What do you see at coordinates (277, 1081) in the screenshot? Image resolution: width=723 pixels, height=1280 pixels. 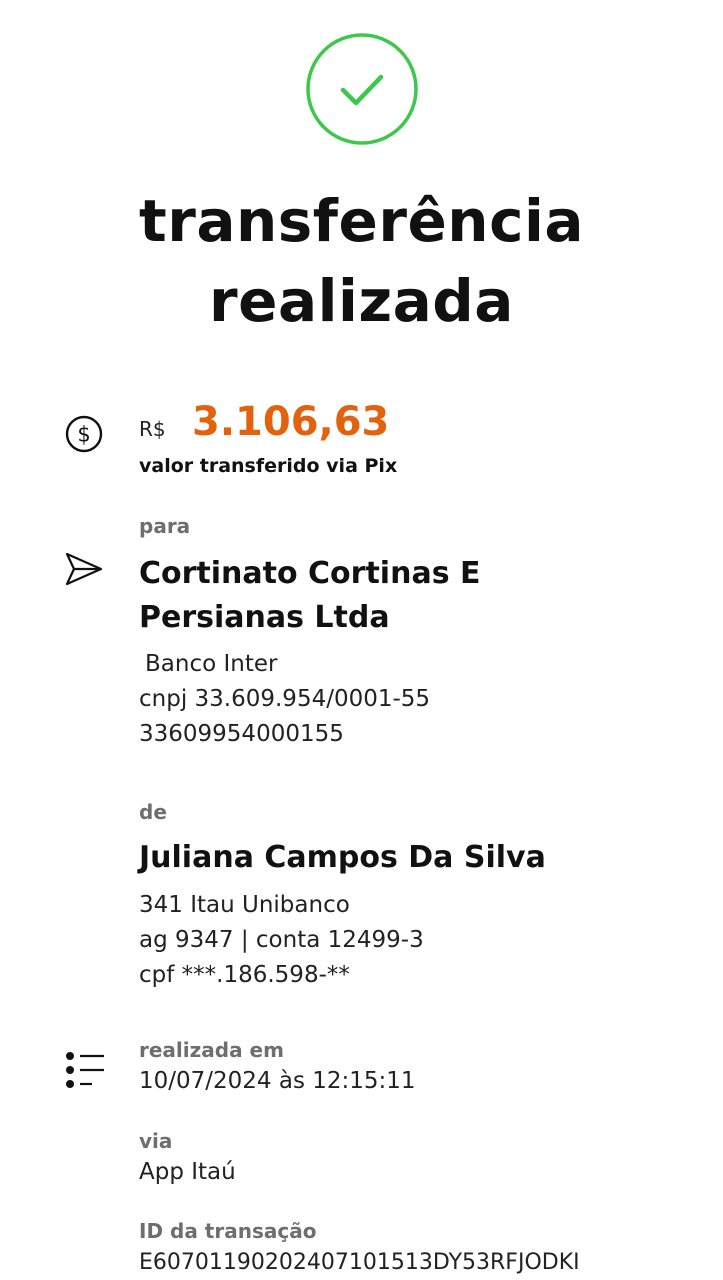 I see `date-value: 10/07/2024 às 12:15:11` at bounding box center [277, 1081].